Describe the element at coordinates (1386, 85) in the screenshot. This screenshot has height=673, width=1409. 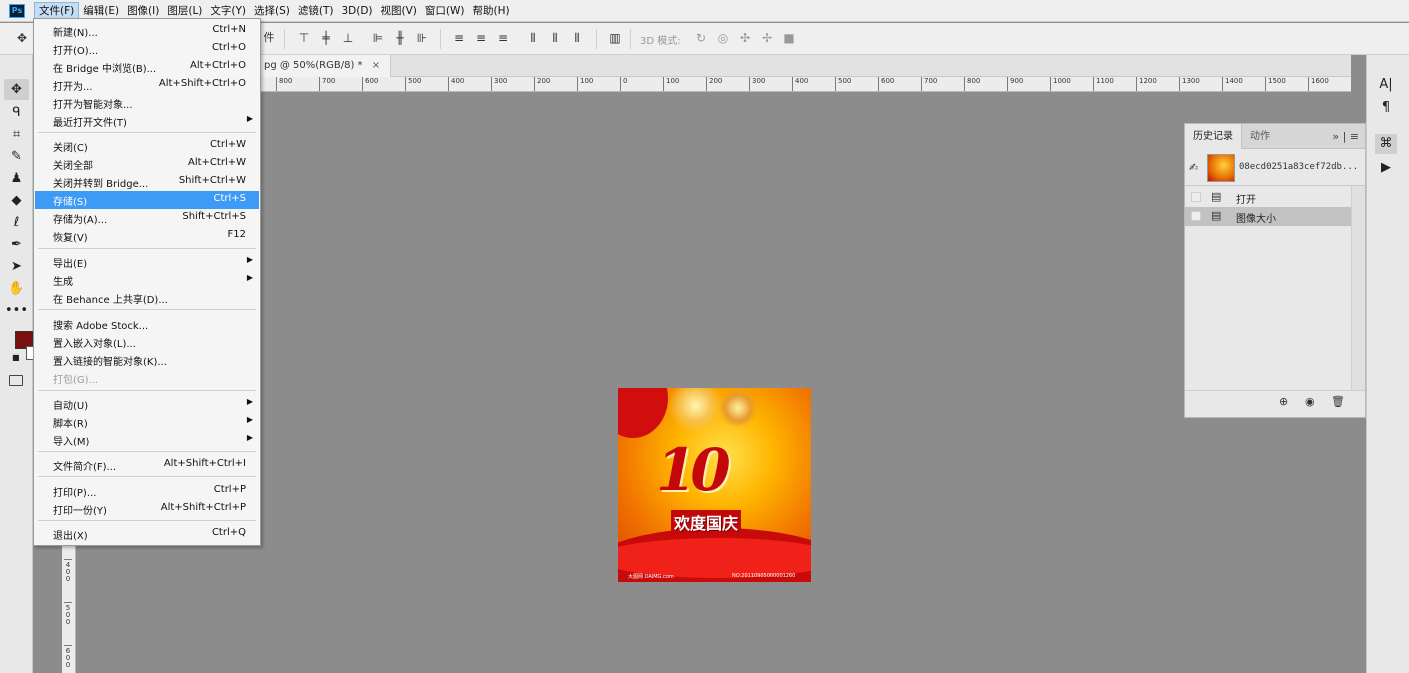
I see `character-icon: A|` at that location.